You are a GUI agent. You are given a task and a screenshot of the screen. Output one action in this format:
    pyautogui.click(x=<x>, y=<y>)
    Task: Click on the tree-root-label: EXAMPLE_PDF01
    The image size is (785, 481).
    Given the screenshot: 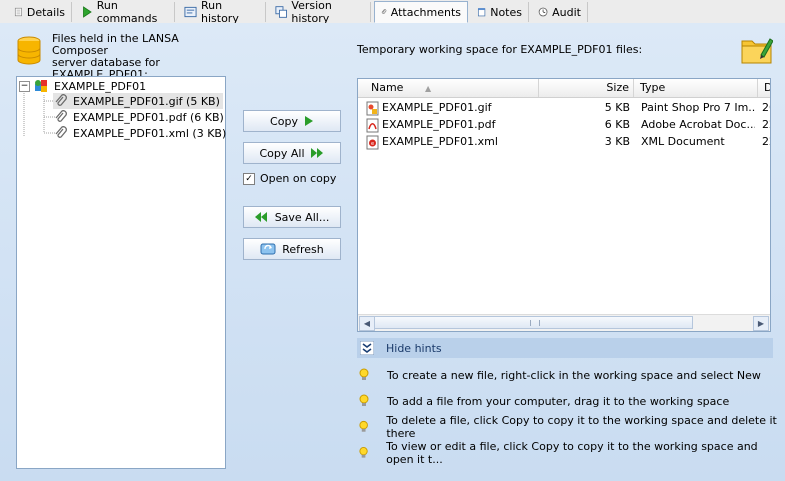 What is the action you would take?
    pyautogui.click(x=100, y=86)
    